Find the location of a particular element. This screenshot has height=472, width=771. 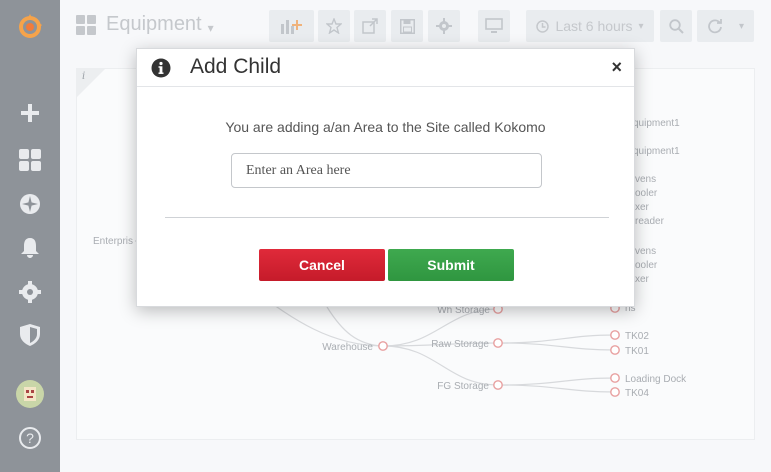

tree-label: Loading Dock is located at coordinates (656, 379).